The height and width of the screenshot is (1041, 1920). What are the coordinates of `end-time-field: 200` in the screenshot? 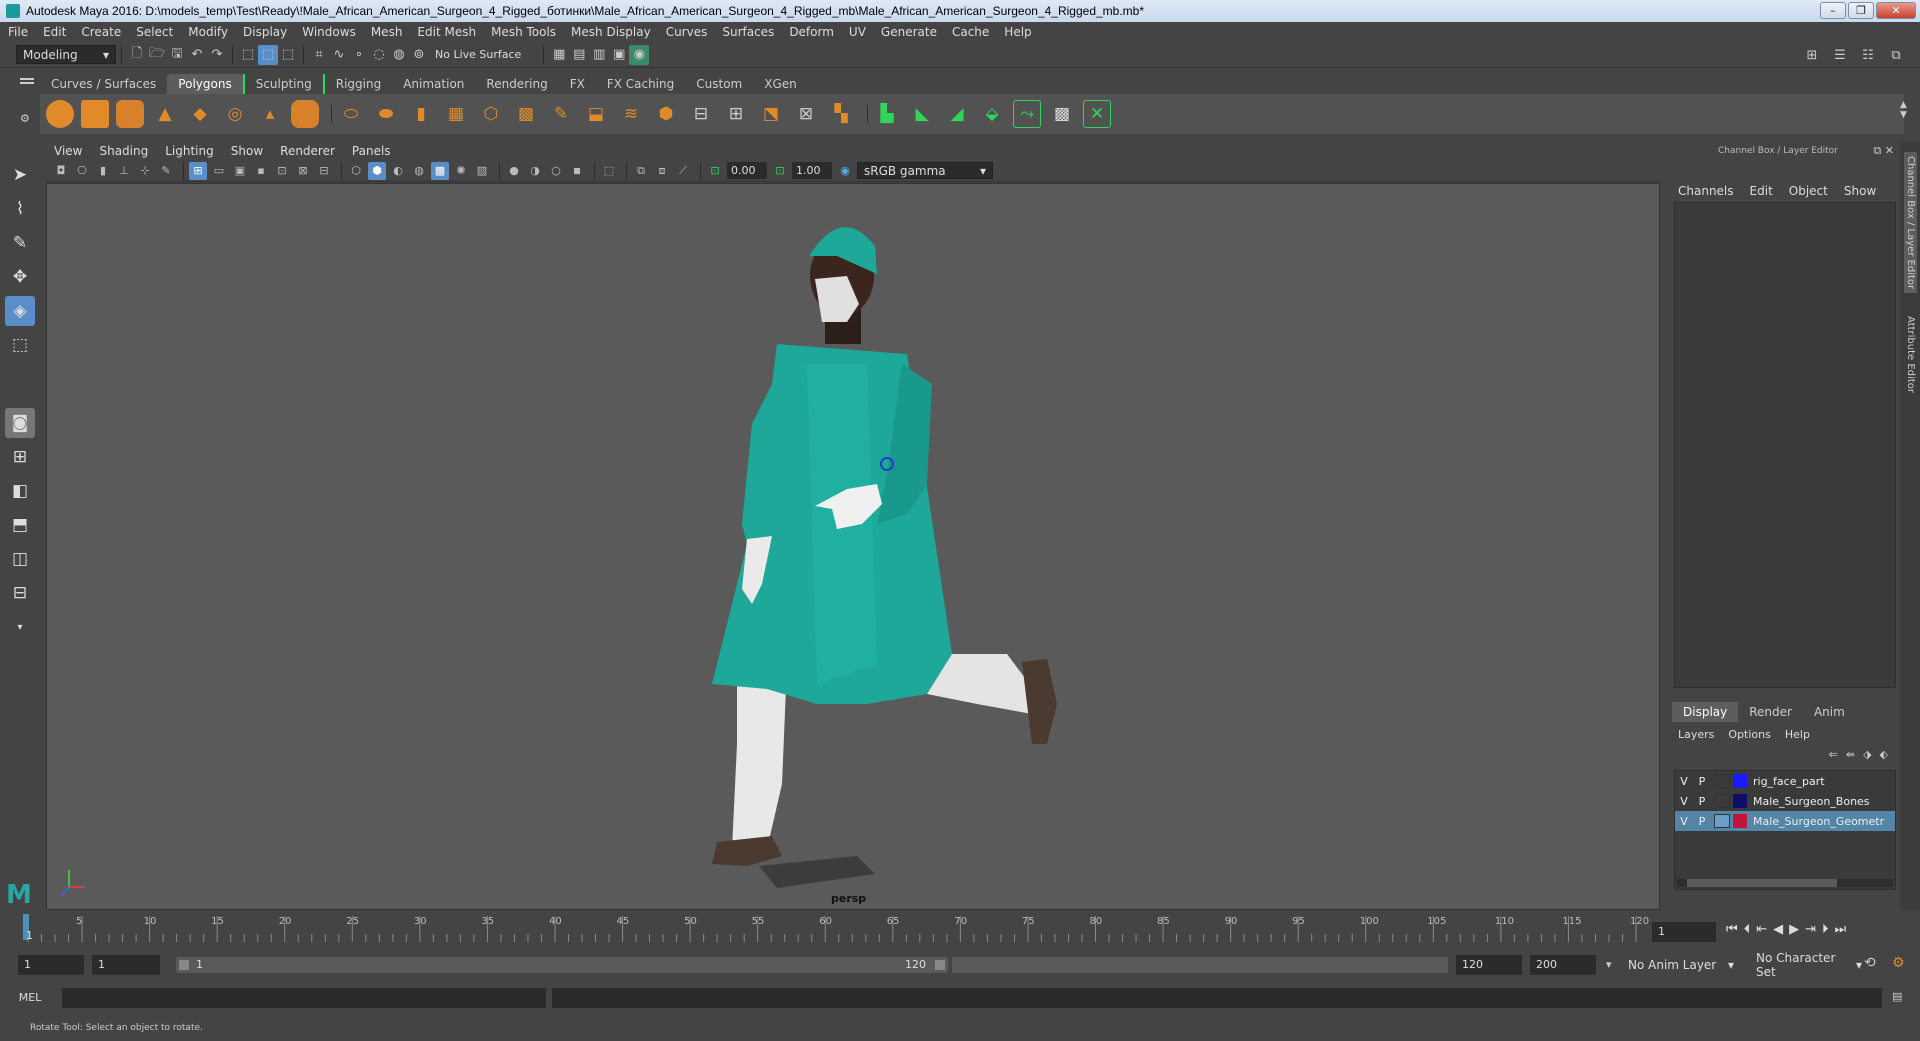 It's located at (1563, 965).